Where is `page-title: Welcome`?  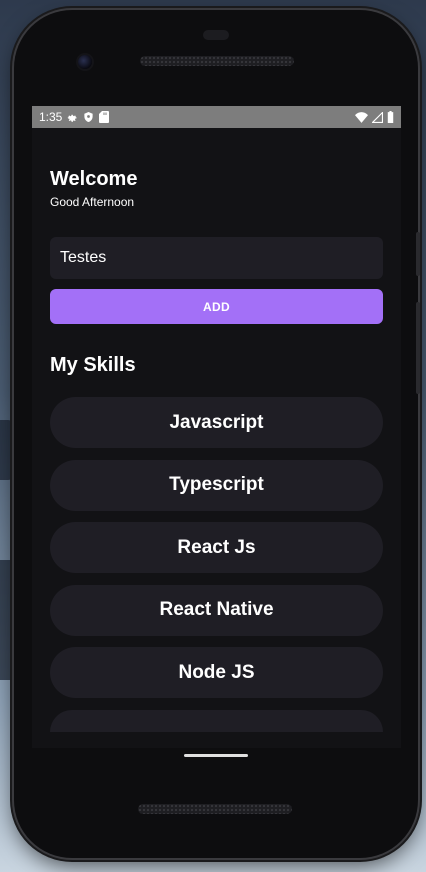
page-title: Welcome is located at coordinates (94, 179).